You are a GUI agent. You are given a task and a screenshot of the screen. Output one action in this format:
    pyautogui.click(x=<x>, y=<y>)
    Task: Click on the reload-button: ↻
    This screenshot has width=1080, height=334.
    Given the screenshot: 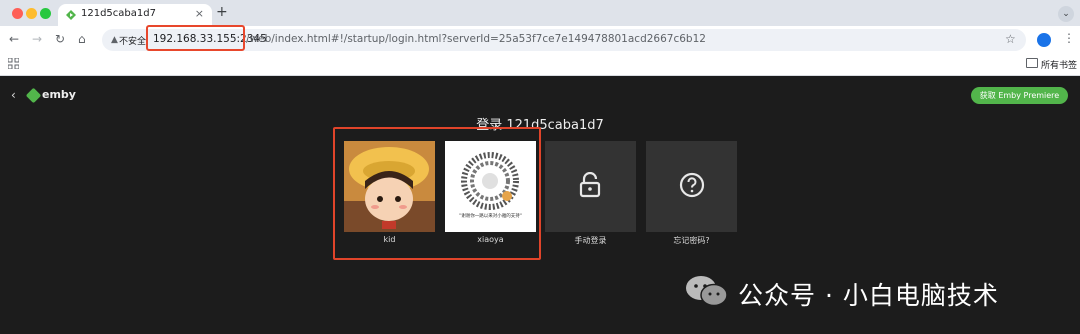 What is the action you would take?
    pyautogui.click(x=60, y=39)
    